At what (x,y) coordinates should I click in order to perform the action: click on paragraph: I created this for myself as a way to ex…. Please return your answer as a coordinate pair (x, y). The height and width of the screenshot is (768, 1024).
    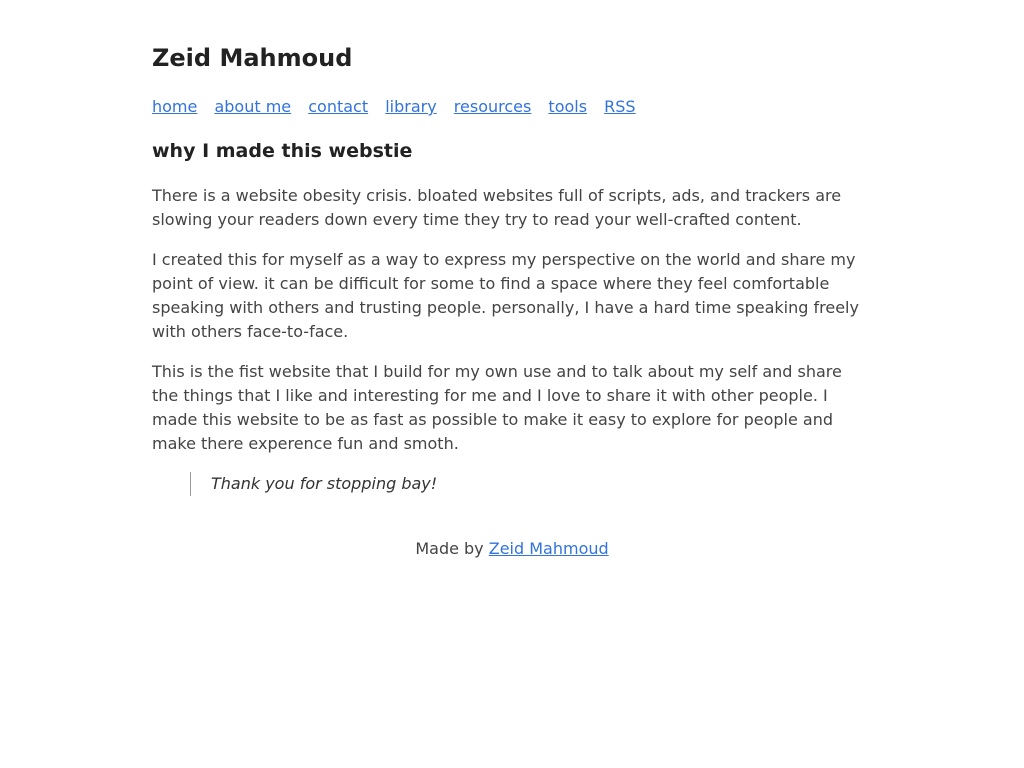
    Looking at the image, I should click on (505, 295).